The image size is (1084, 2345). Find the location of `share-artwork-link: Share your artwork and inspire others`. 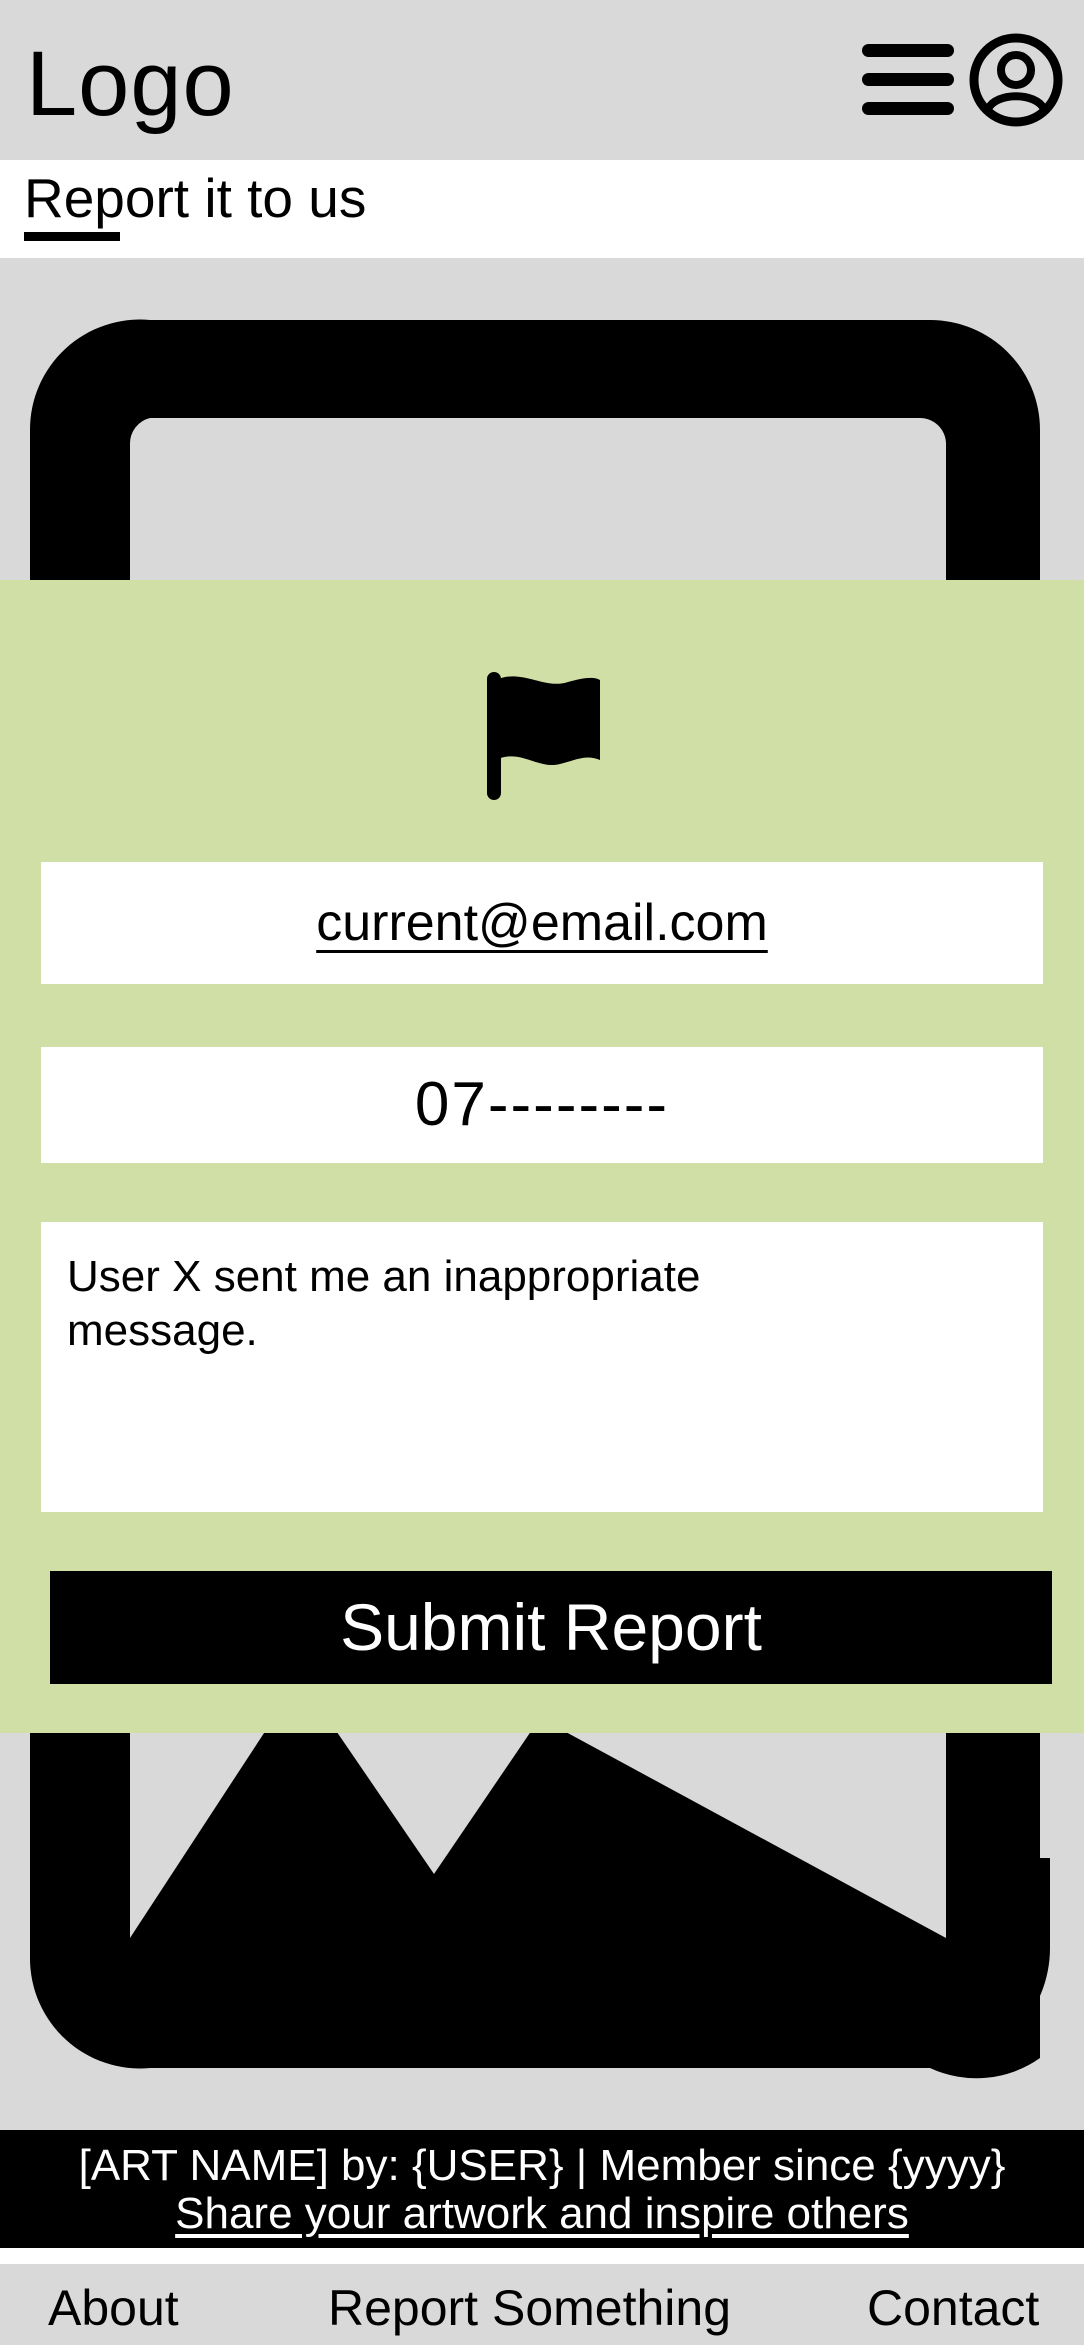

share-artwork-link: Share your artwork and inspire others is located at coordinates (542, 2214).